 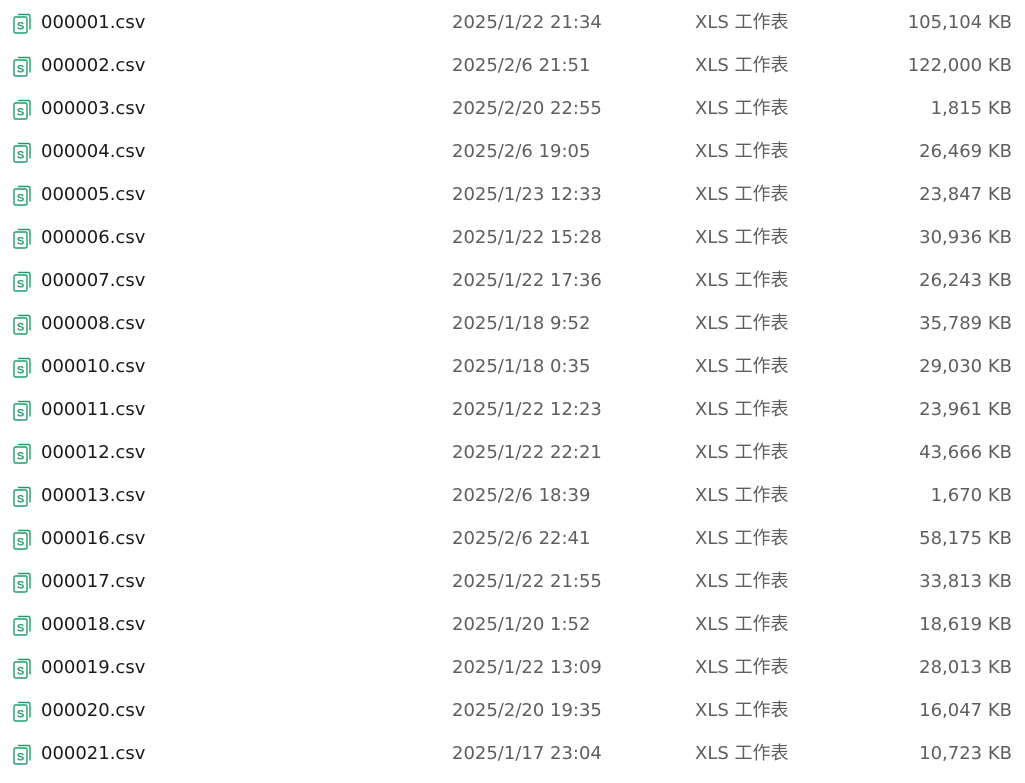 What do you see at coordinates (521, 323) in the screenshot?
I see `file-modified-date: 2025/1/18 9:52` at bounding box center [521, 323].